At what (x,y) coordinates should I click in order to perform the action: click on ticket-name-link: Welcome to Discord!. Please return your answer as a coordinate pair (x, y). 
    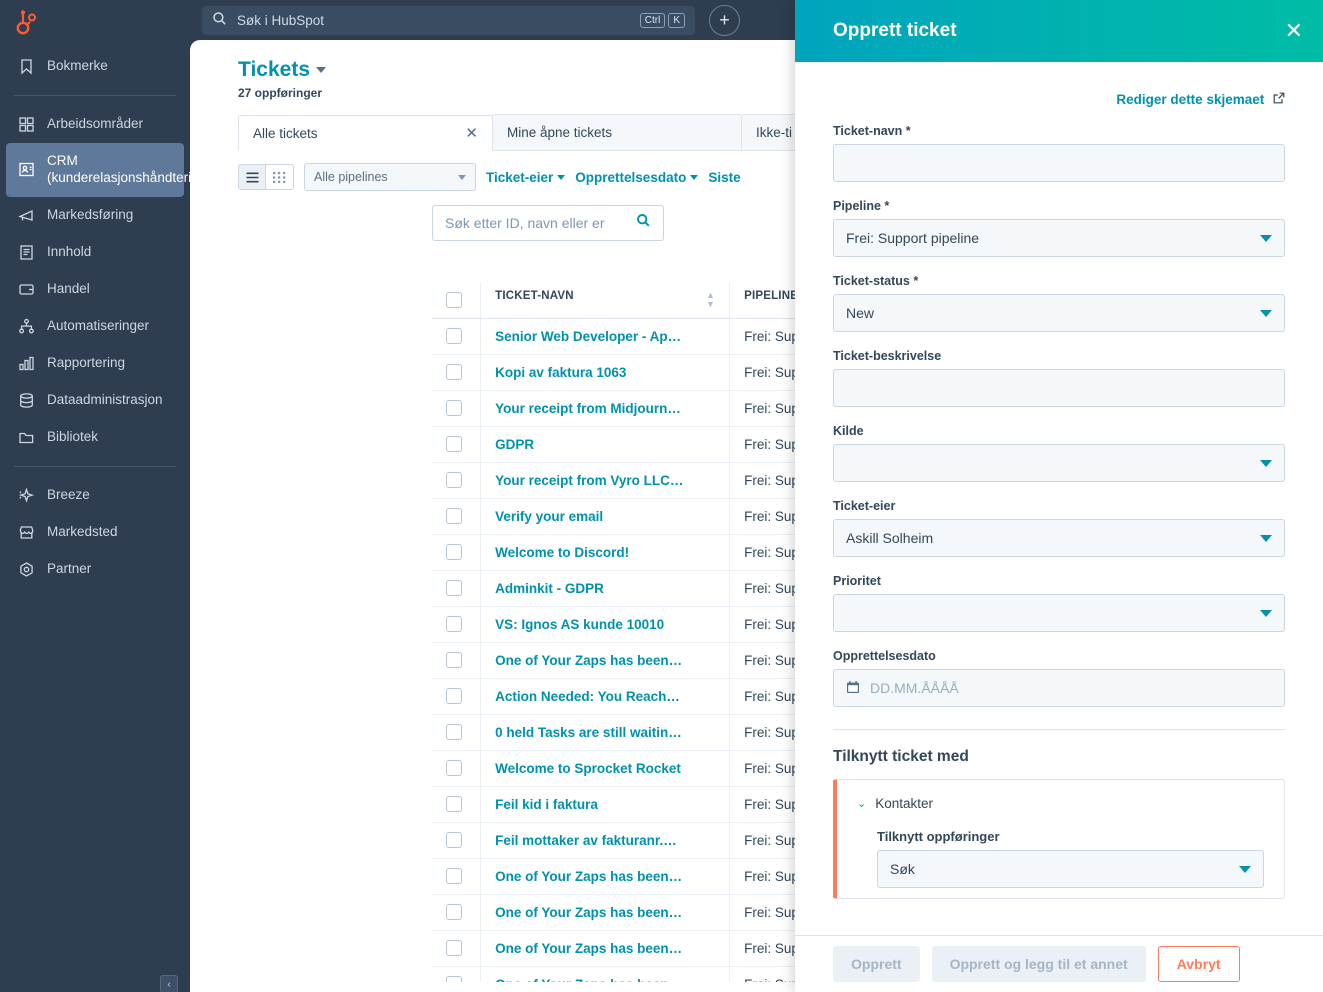
    Looking at the image, I should click on (562, 552).